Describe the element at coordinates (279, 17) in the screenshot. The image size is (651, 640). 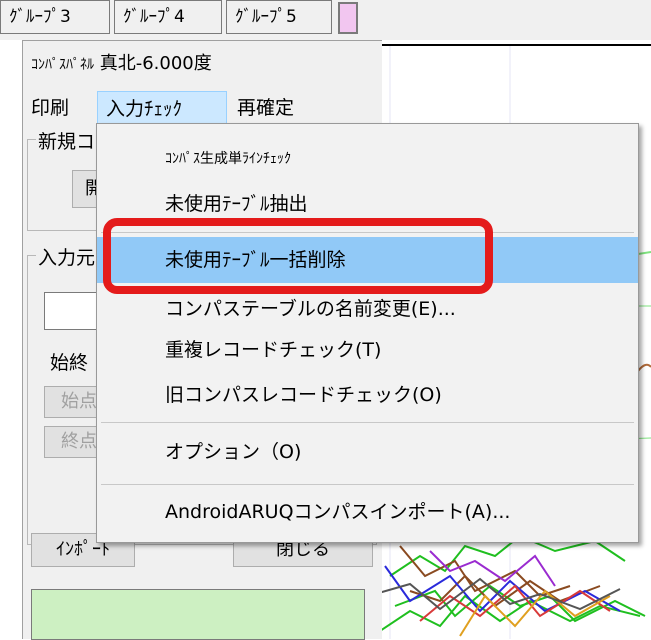
I see `group-5-button: ｸﾞﾙｰﾌﾟ5` at that location.